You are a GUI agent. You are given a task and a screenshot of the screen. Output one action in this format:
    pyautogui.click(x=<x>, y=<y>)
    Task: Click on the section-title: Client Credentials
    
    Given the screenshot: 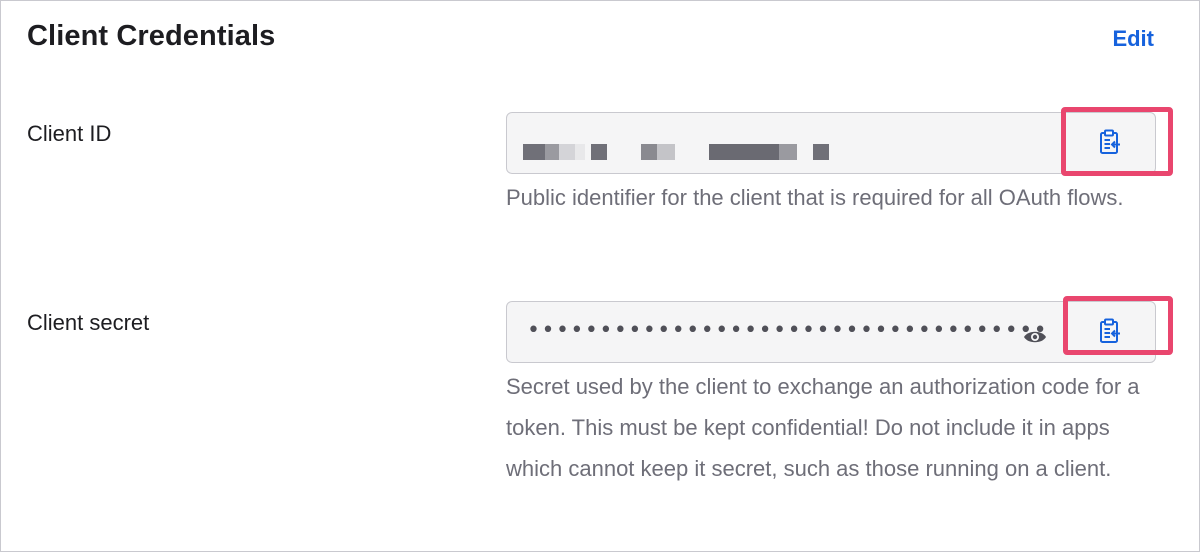 What is the action you would take?
    pyautogui.click(x=151, y=36)
    